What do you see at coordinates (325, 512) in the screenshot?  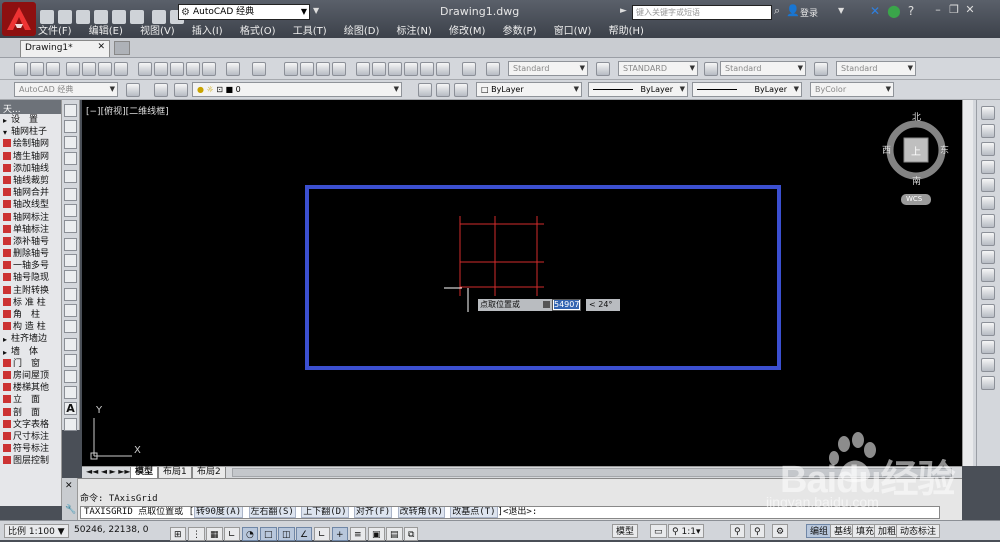 I see `option-flip-ud: 上下翻(D)` at bounding box center [325, 512].